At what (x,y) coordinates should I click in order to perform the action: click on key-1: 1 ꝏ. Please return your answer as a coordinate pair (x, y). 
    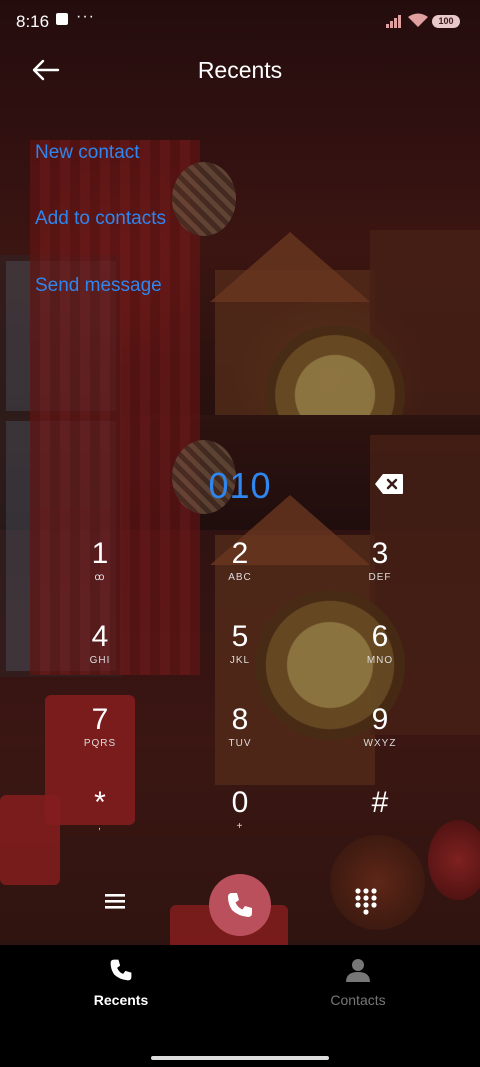
    Looking at the image, I should click on (100, 573).